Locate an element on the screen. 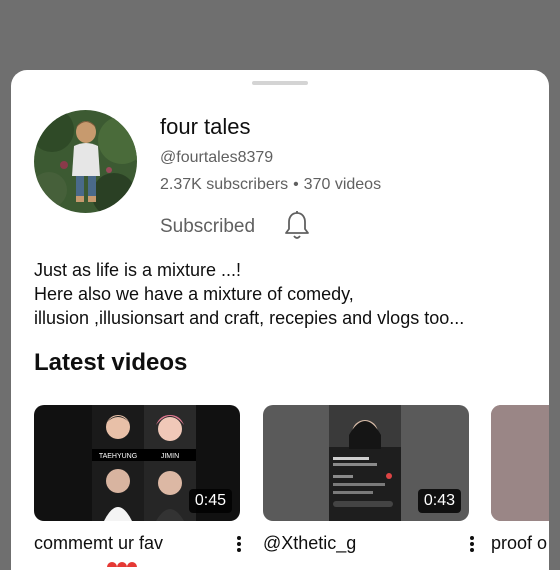 Image resolution: width=560 pixels, height=570 pixels. video-duration: 0:43 is located at coordinates (439, 501).